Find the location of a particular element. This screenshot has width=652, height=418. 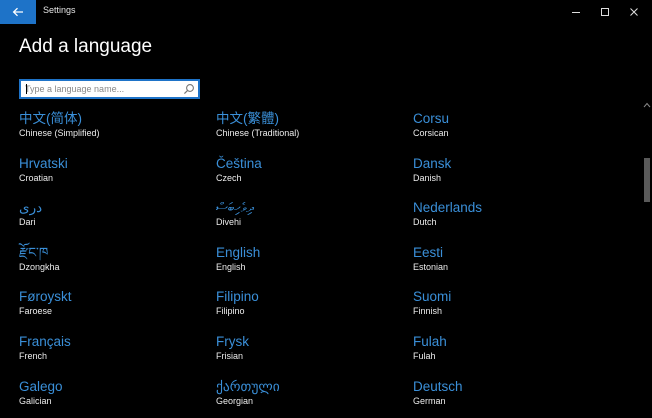

window-title: Settings is located at coordinates (59, 10).